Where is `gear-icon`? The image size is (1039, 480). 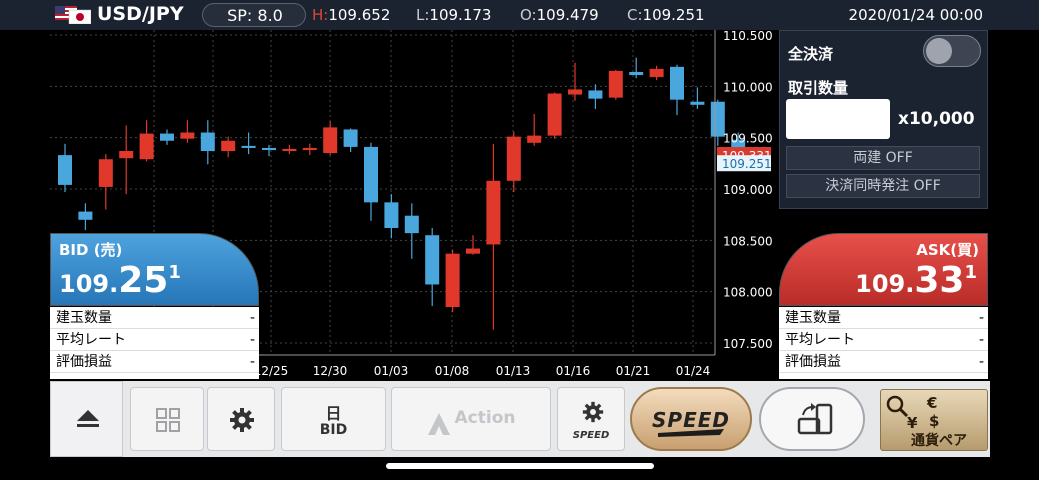 gear-icon is located at coordinates (242, 420).